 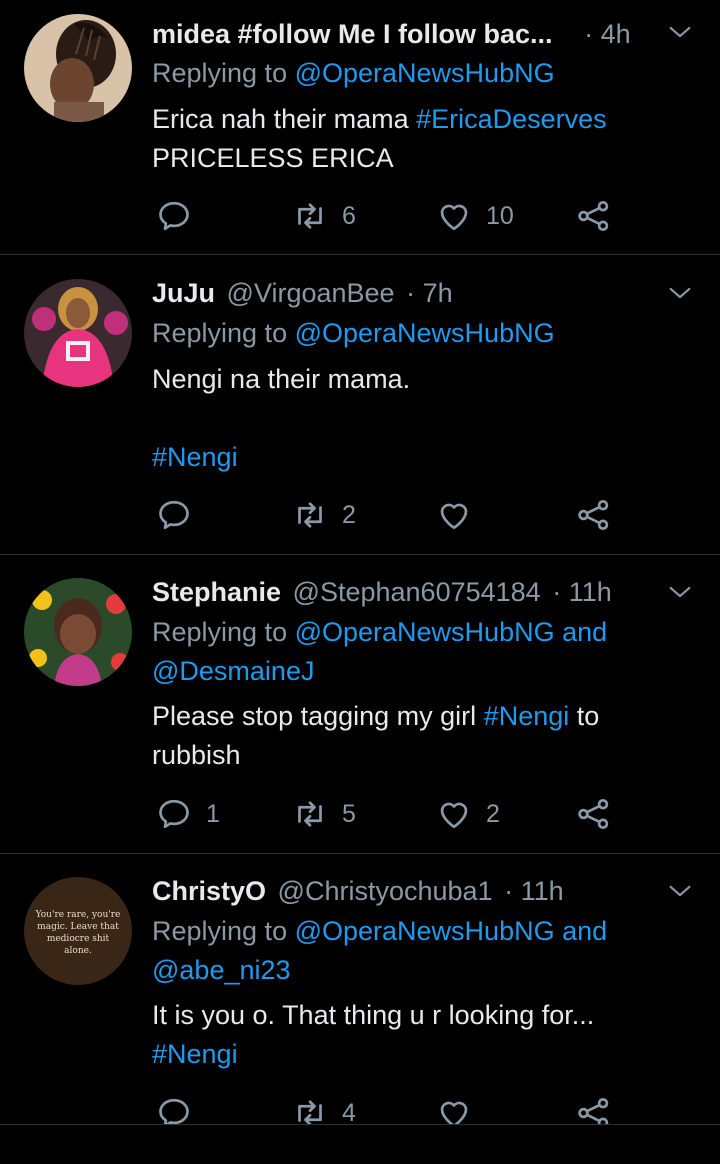 I want to click on like-count: 10, so click(x=500, y=215).